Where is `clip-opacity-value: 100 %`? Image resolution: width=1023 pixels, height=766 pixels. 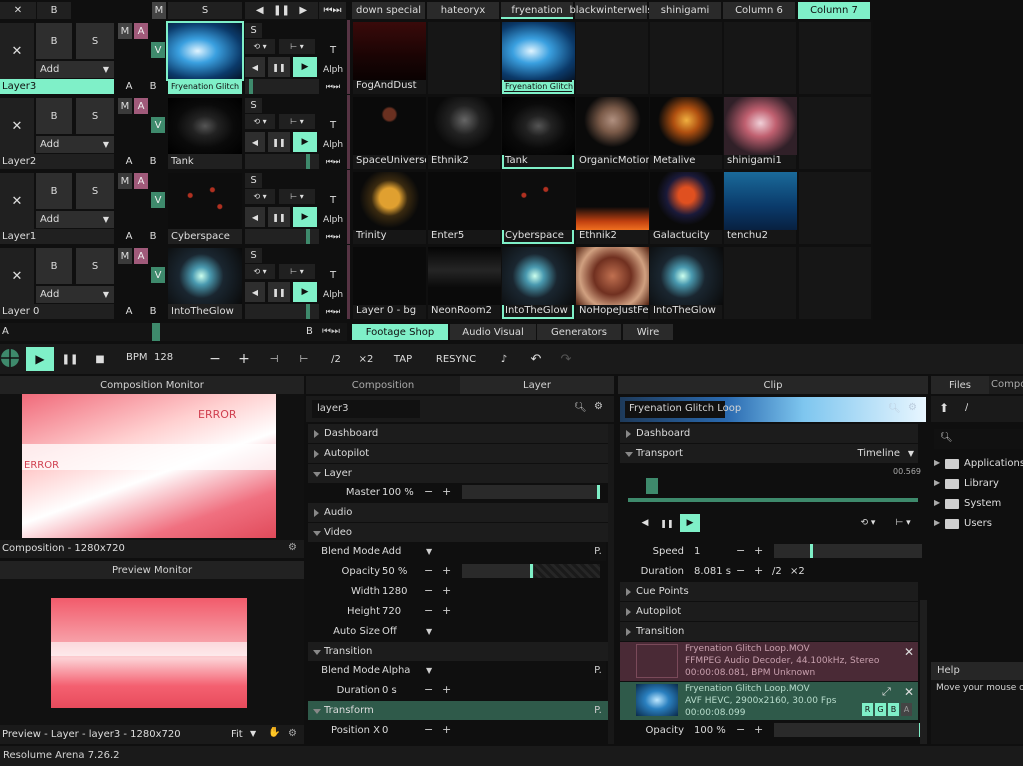 clip-opacity-value: 100 % is located at coordinates (710, 730).